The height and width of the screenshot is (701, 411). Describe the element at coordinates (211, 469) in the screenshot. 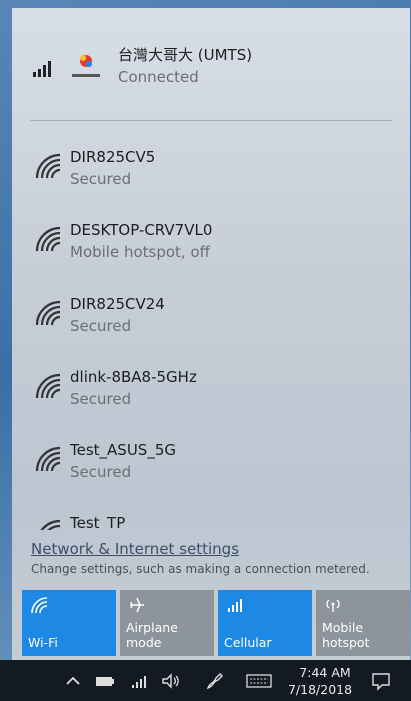

I see `wifi-network-item: Test_ASUS_5G Secured` at that location.